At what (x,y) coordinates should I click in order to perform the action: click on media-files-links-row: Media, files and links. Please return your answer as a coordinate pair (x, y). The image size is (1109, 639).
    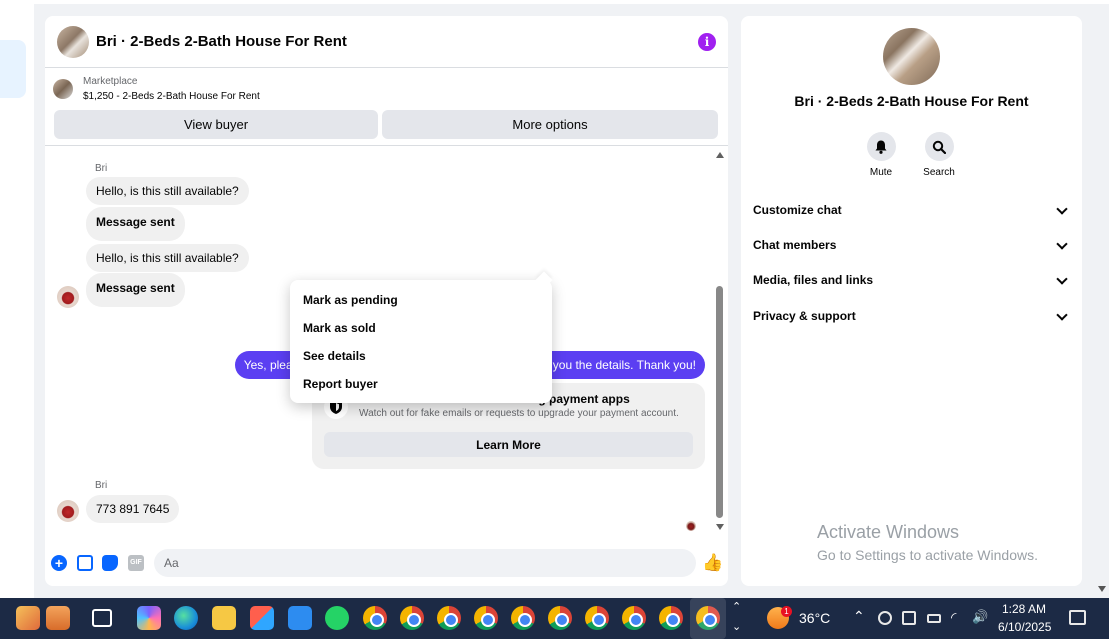
    Looking at the image, I should click on (911, 283).